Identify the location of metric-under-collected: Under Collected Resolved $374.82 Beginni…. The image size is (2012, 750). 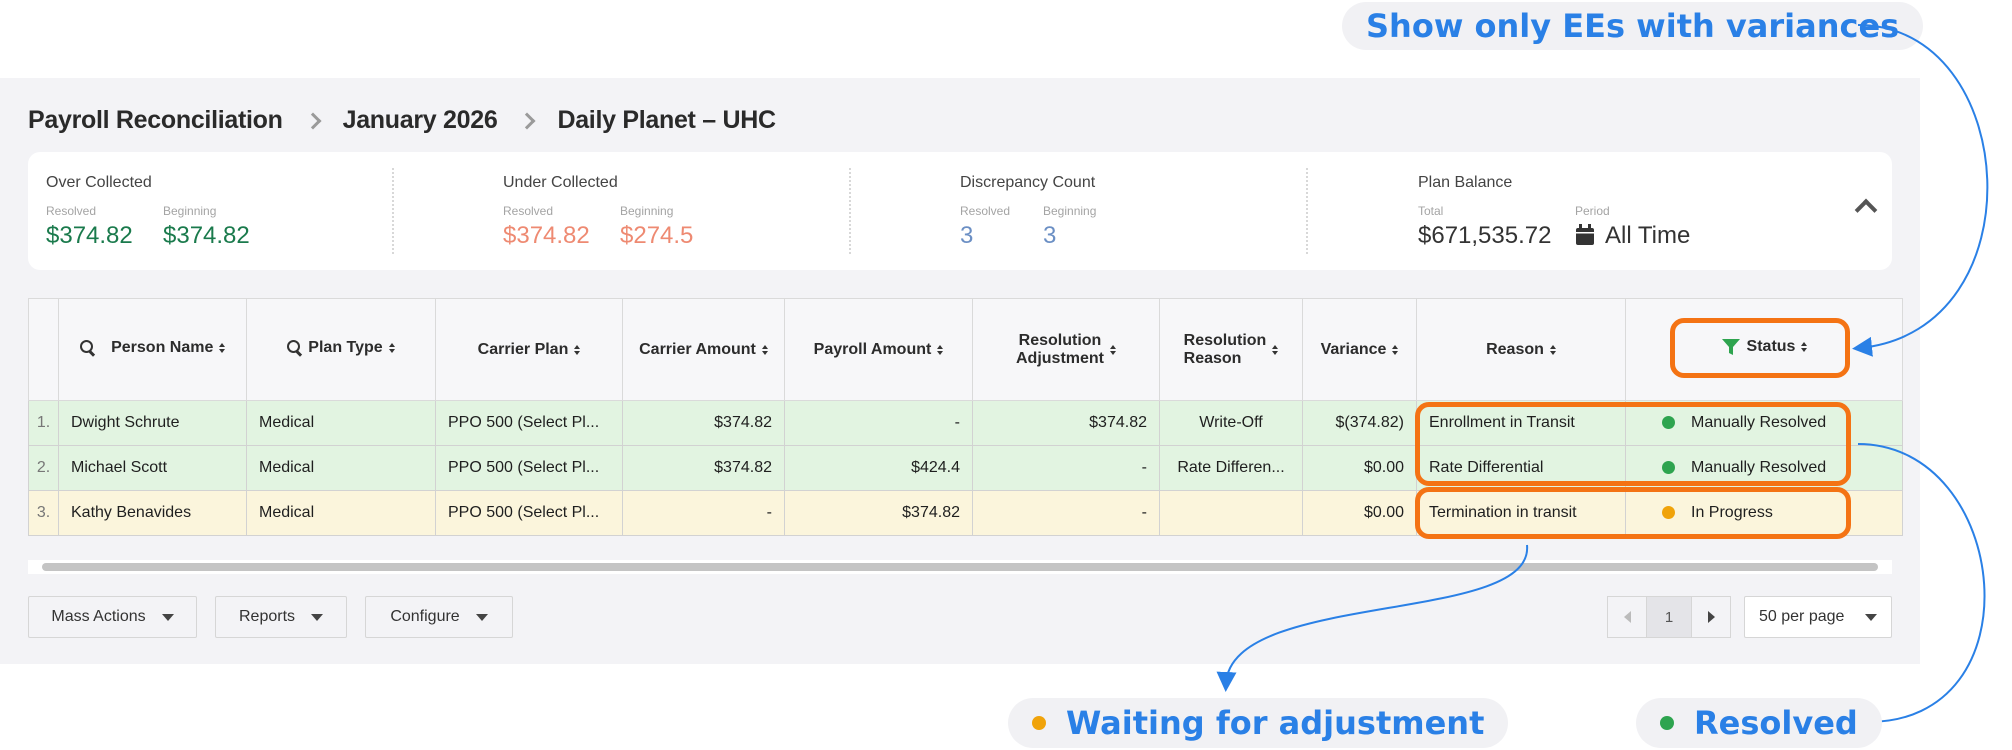
(678, 211).